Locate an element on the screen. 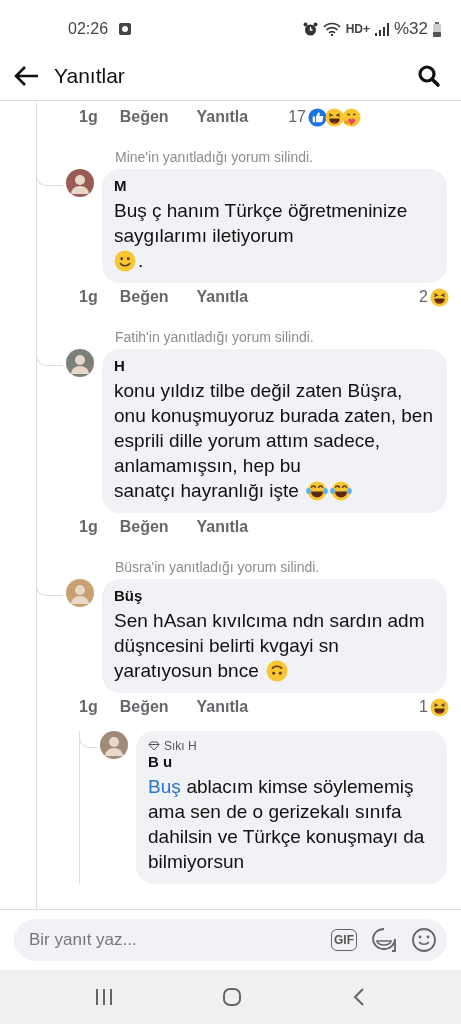  smiling-emoji-icon is located at coordinates (125, 260).